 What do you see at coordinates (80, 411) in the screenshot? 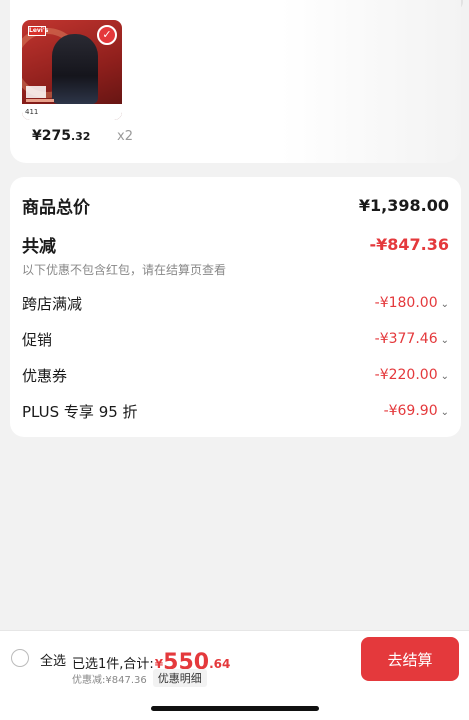
I see `discount-label: PLUS 专享 95 折` at bounding box center [80, 411].